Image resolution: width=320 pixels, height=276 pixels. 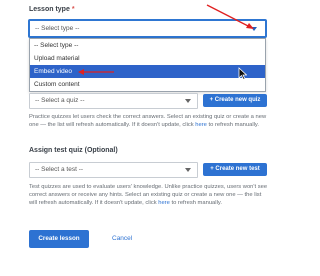 I want to click on annotation-arrows, so click(x=166, y=39).